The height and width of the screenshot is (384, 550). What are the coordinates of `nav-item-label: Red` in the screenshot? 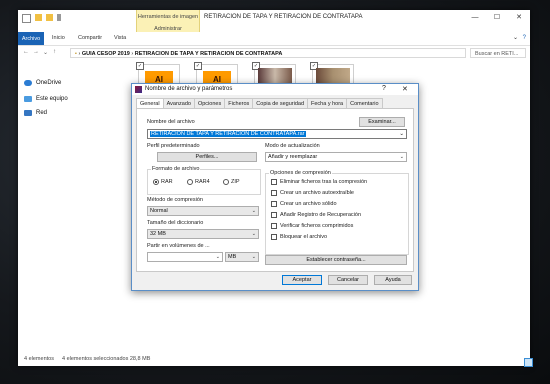 It's located at (42, 113).